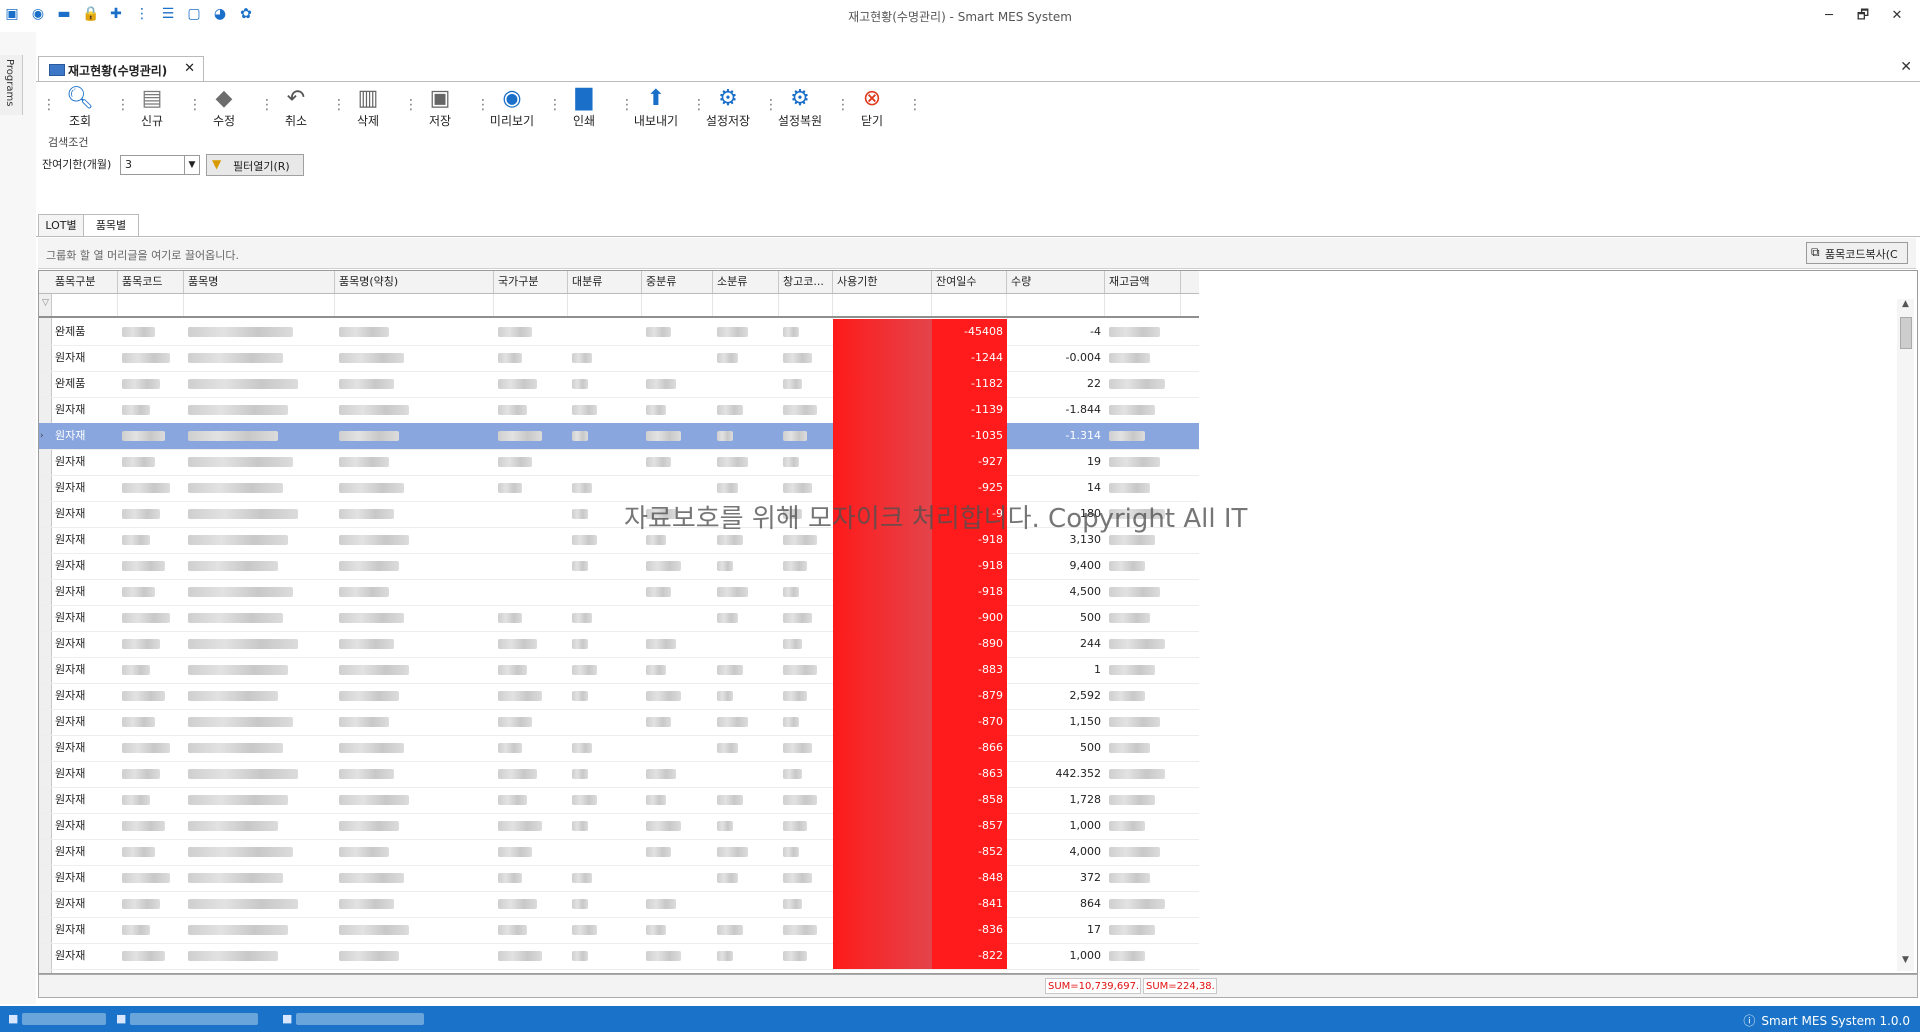 This screenshot has height=1032, width=1920. Describe the element at coordinates (1056, 774) in the screenshot. I see `cell-quantity: 442.352` at that location.